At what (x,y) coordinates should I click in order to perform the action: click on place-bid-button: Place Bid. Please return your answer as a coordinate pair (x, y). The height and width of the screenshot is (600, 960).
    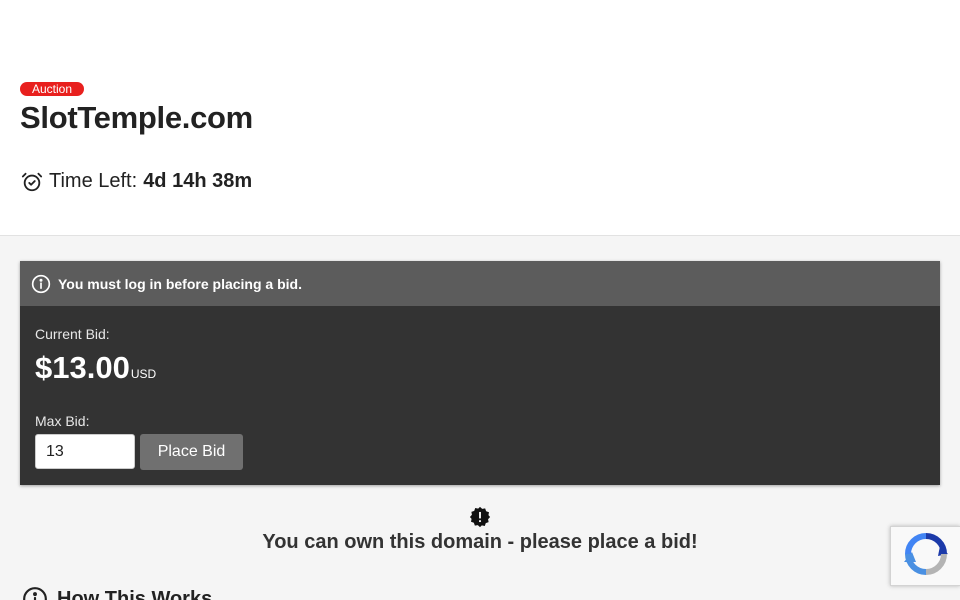
    Looking at the image, I should click on (191, 452).